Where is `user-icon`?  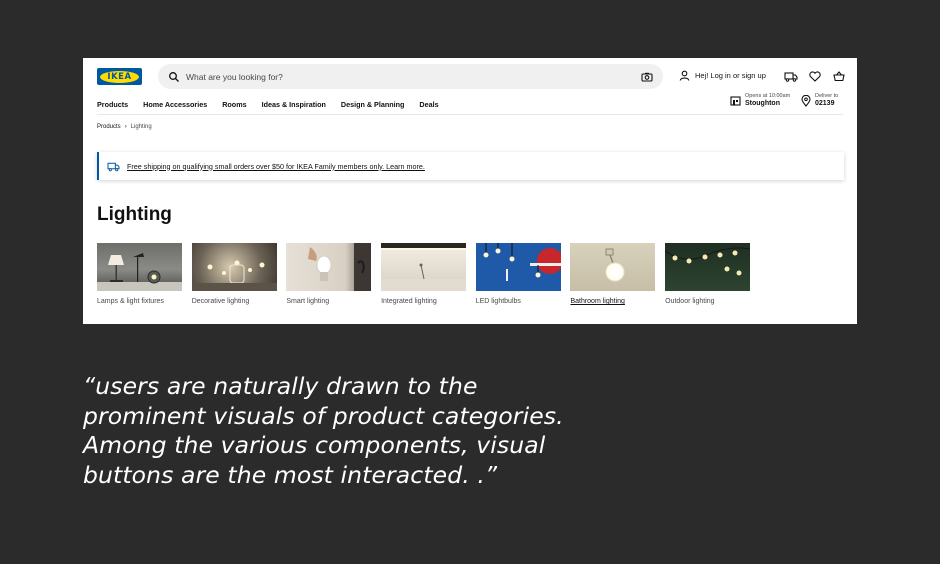 user-icon is located at coordinates (684, 75).